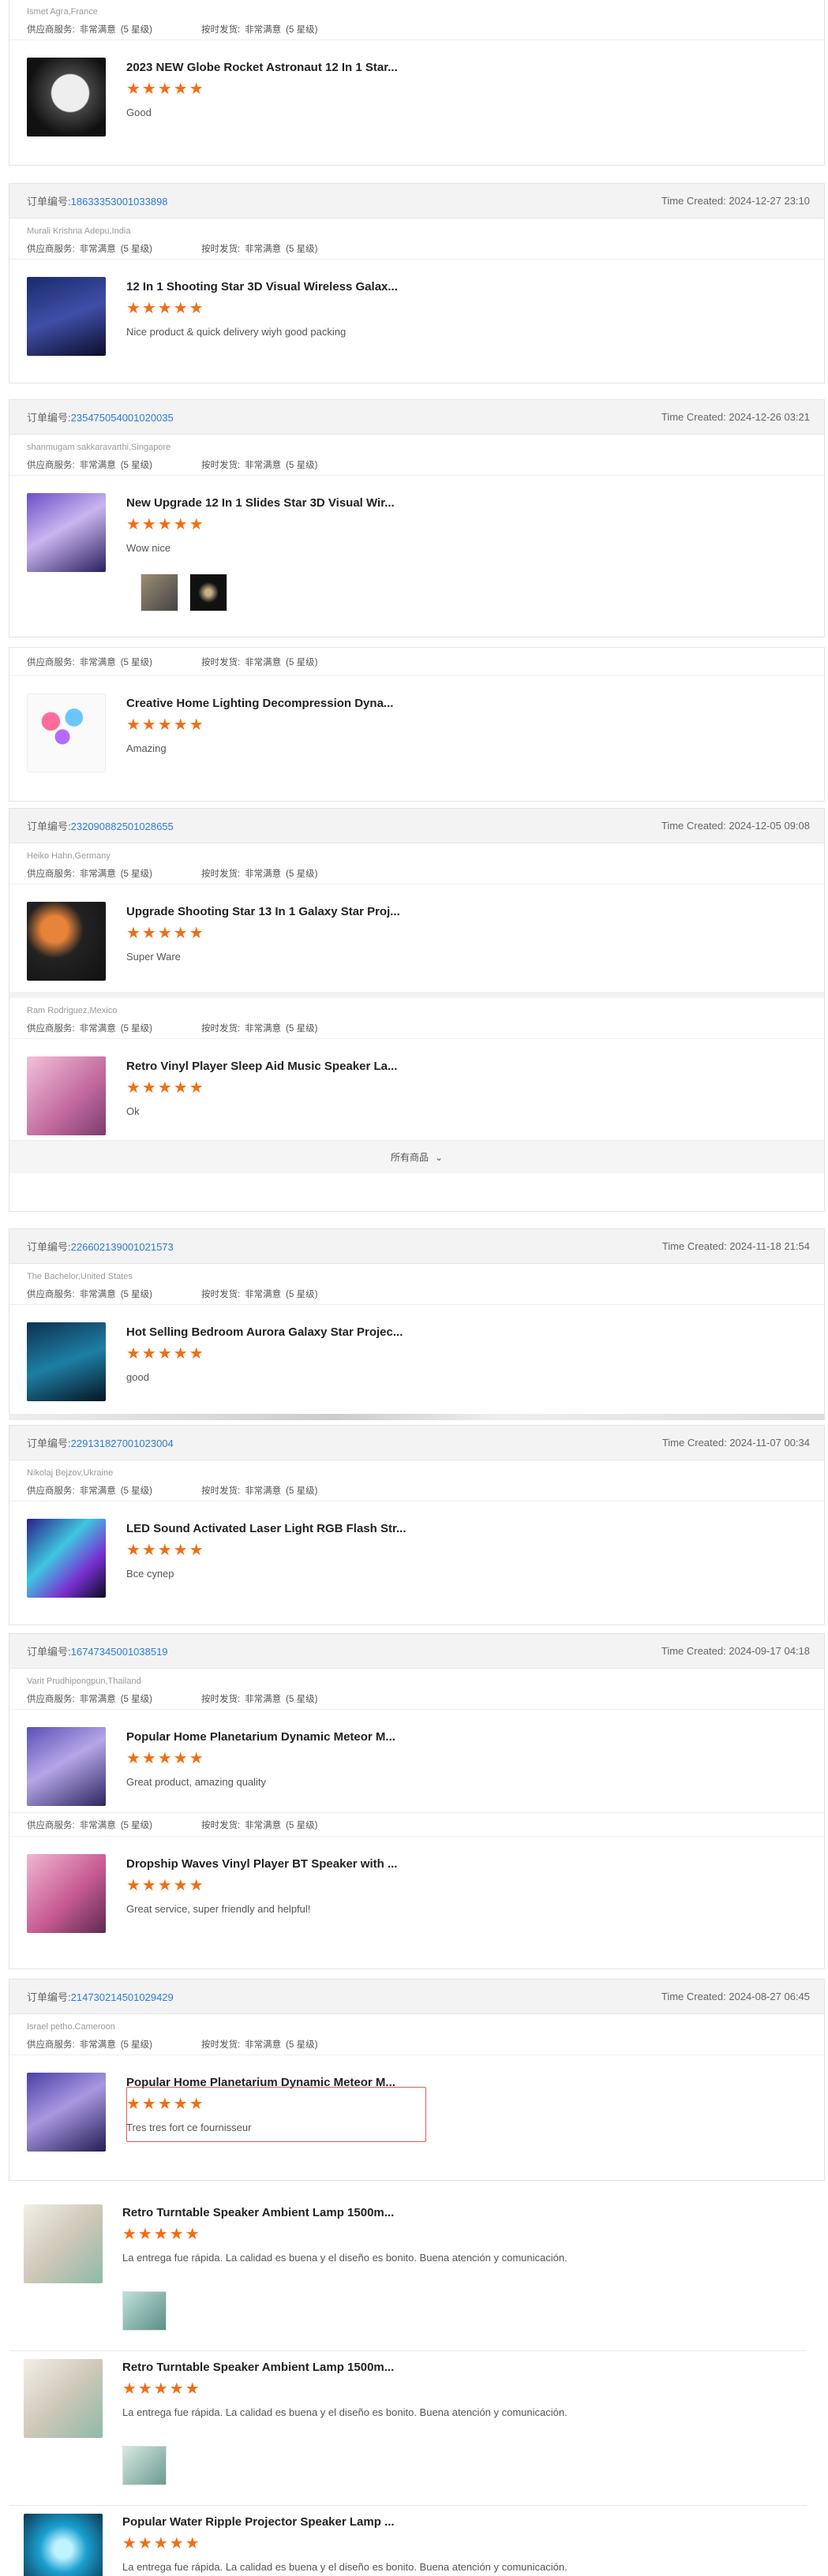 This screenshot has height=2576, width=828. What do you see at coordinates (153, 957) in the screenshot?
I see `review-comment: Super Ware` at bounding box center [153, 957].